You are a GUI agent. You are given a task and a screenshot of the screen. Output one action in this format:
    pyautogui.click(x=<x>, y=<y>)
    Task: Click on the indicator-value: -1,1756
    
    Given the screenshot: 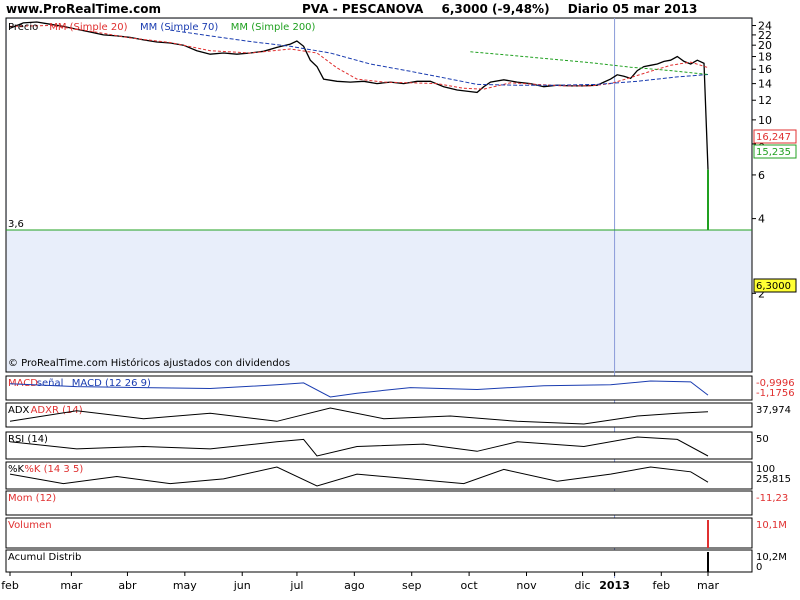 What is the action you would take?
    pyautogui.click(x=775, y=393)
    